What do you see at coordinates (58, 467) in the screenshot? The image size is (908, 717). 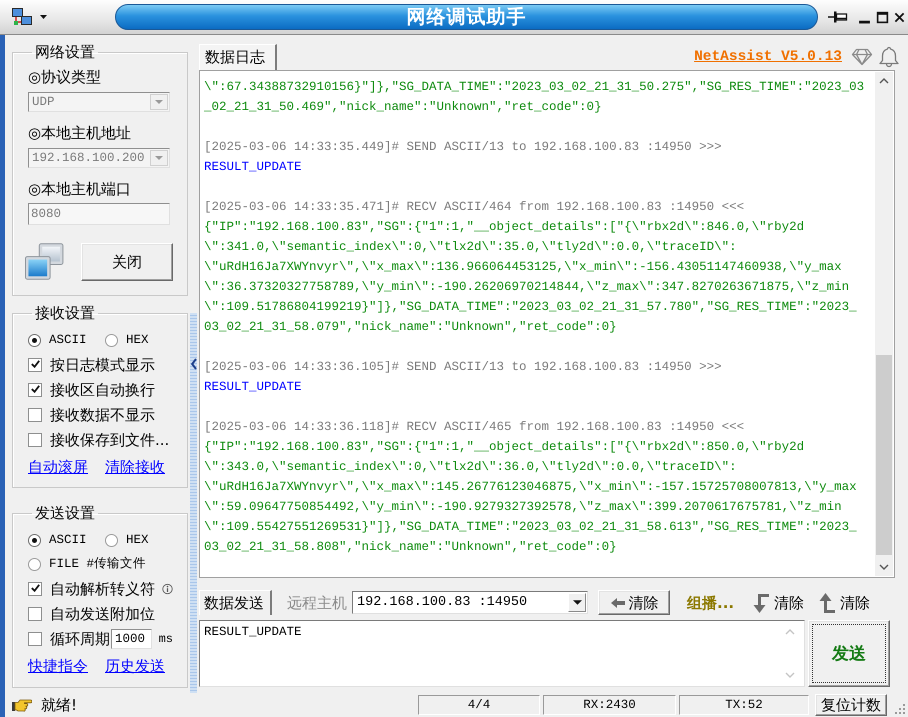 I see `settings-link: 自动滚屏` at bounding box center [58, 467].